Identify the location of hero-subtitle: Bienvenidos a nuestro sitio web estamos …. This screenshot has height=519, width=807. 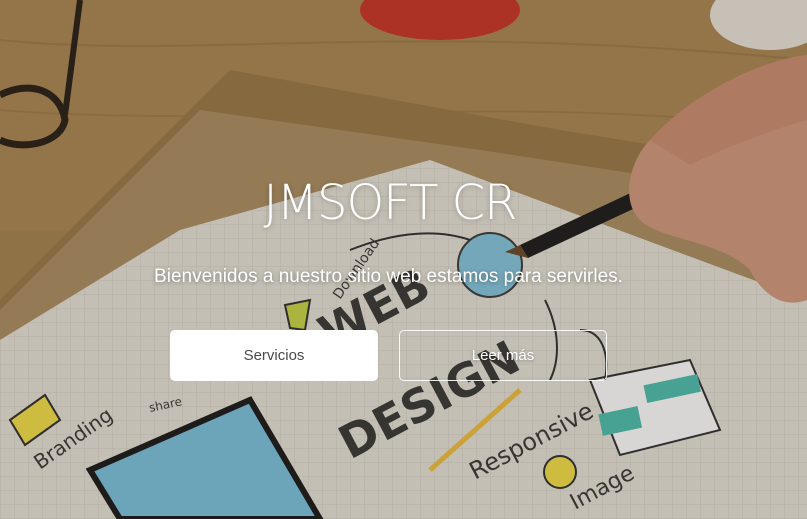
(388, 276).